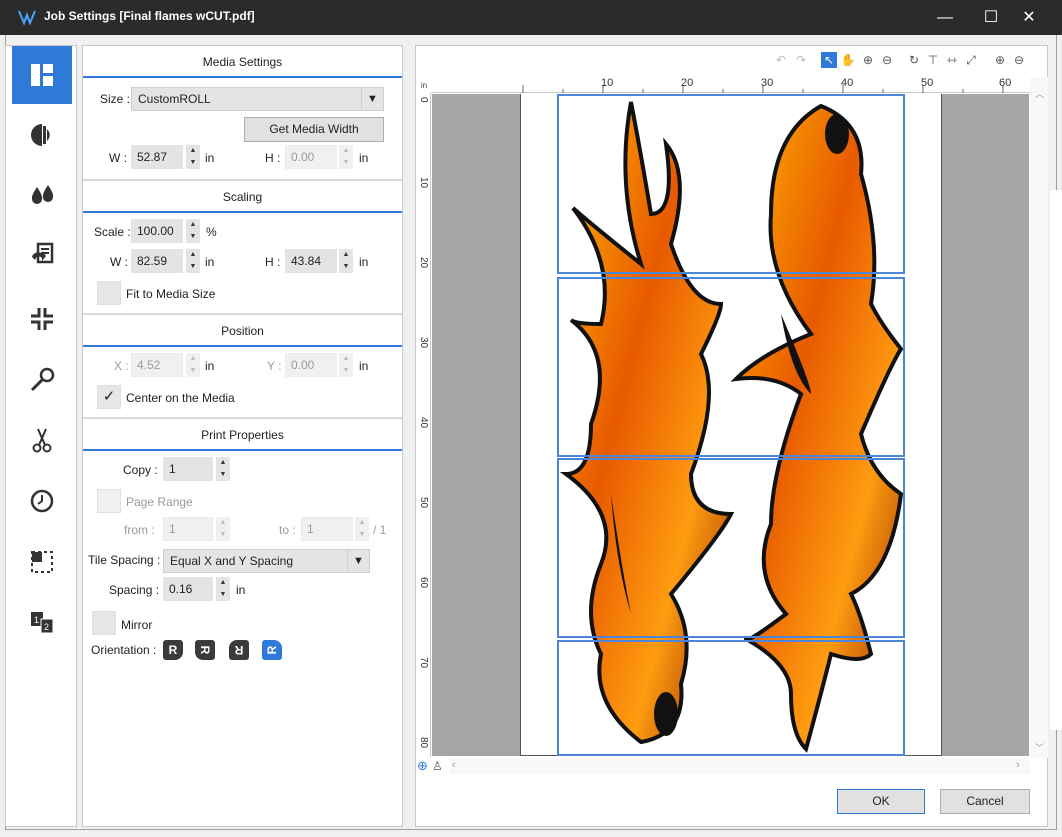 The width and height of the screenshot is (1062, 837). What do you see at coordinates (223, 469) in the screenshot?
I see `copy-stepper: ▲ ▼` at bounding box center [223, 469].